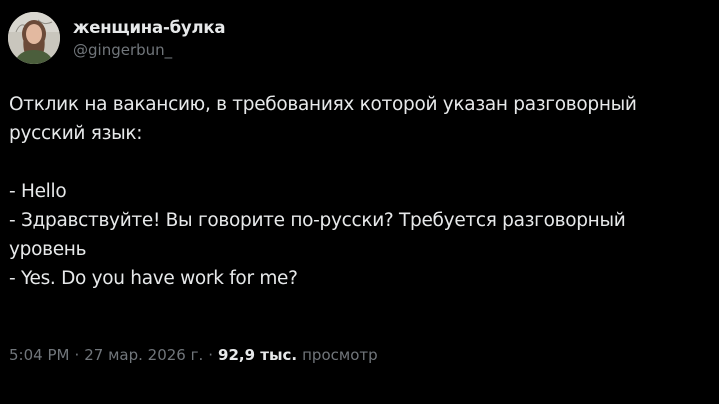 This screenshot has width=719, height=404. I want to click on tweet-date: 27 мар. 2026 г., so click(143, 355).